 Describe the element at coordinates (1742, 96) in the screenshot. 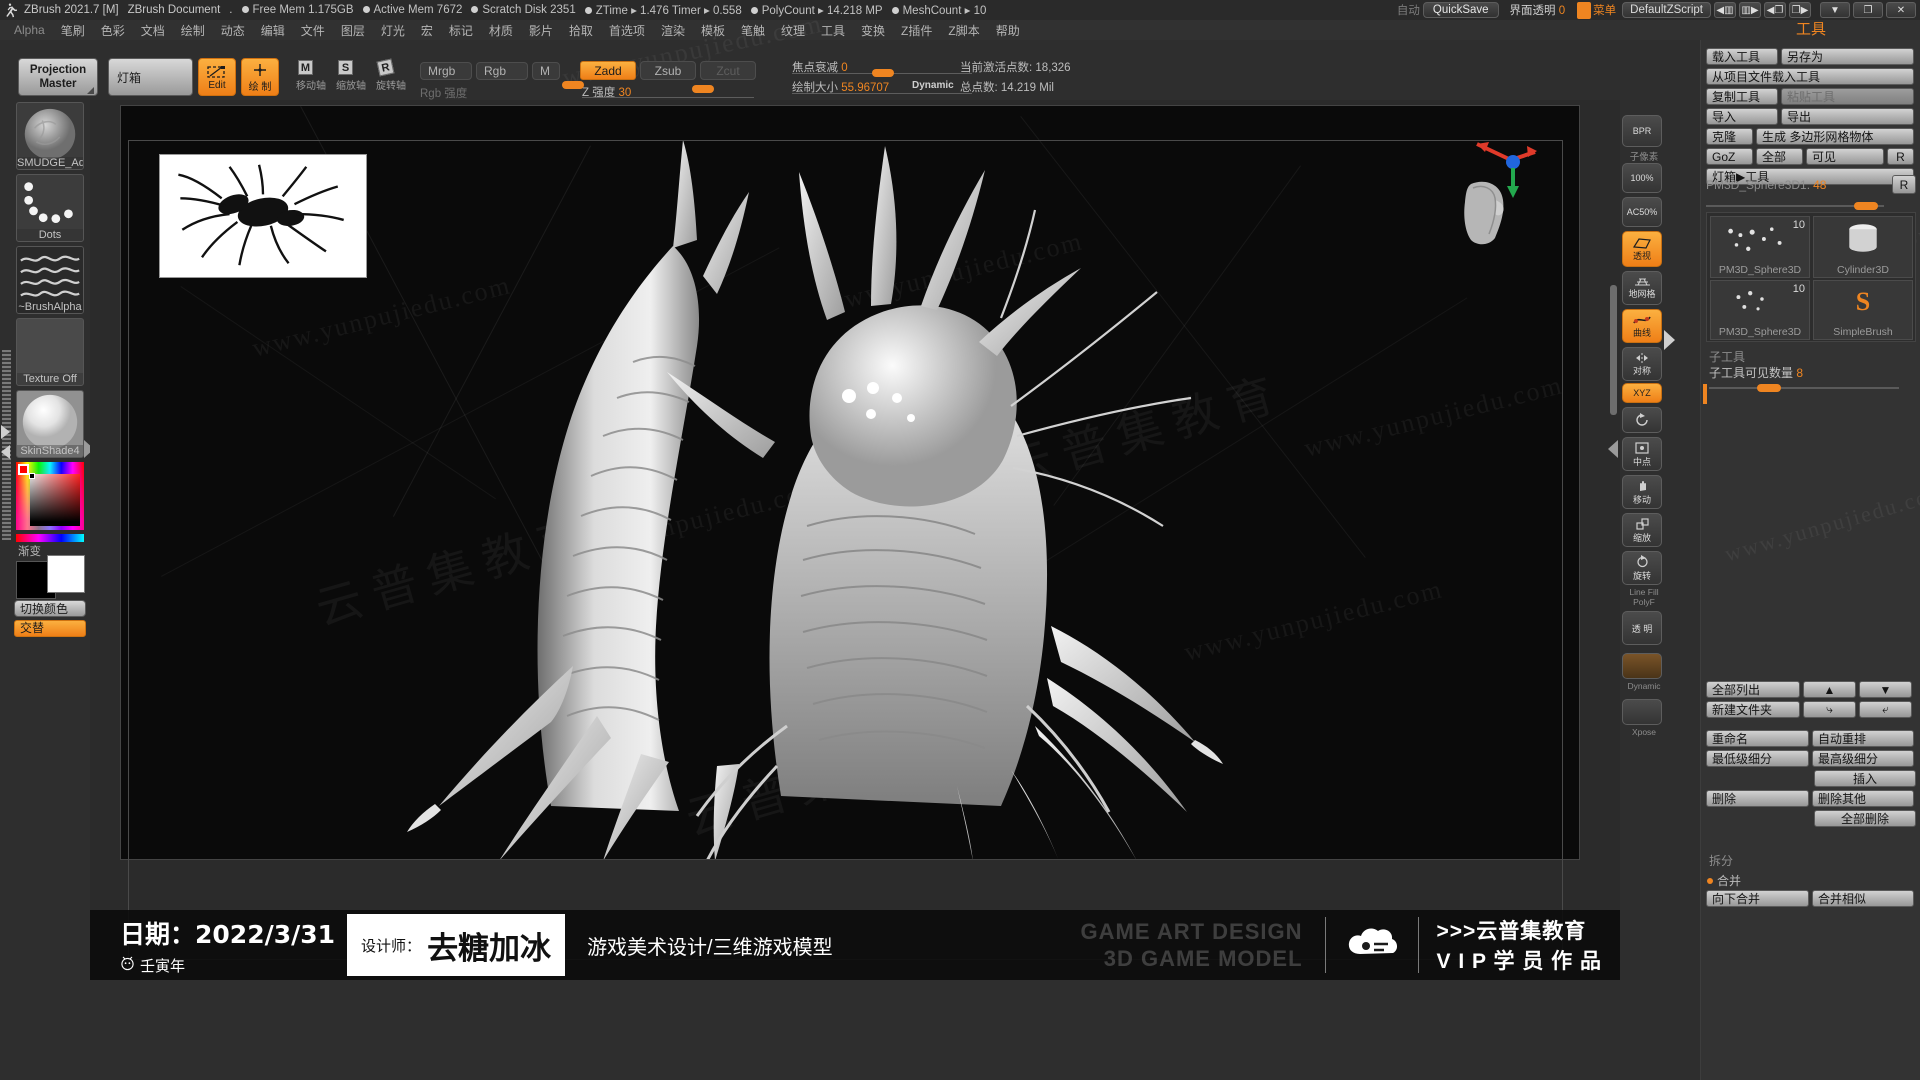

I see `copy-tool-button: 复制工具` at that location.